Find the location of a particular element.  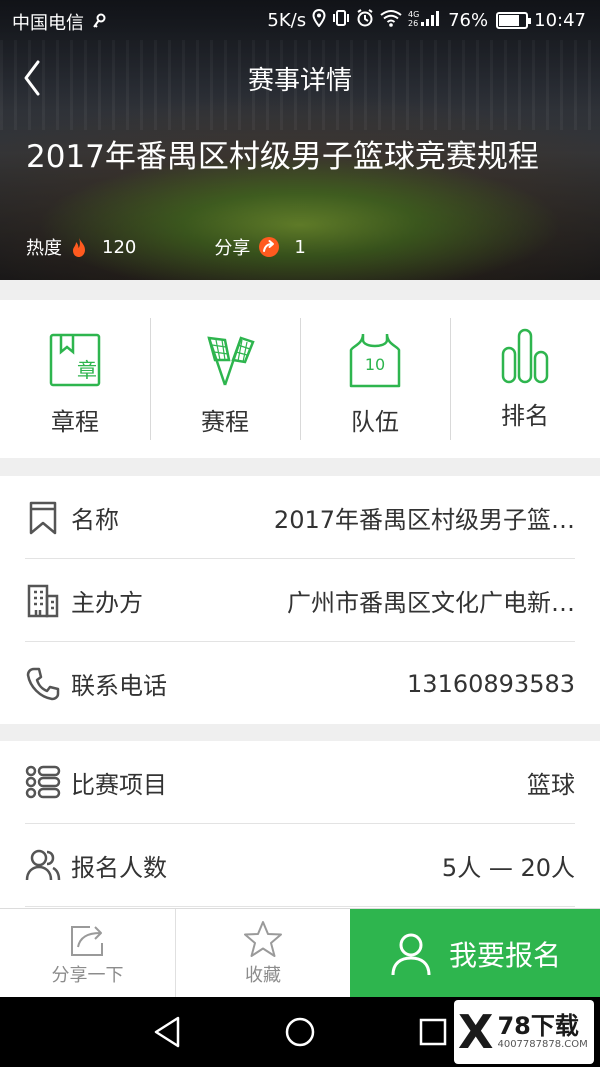

detail-row-participants: 报名人数 5人 — 20人 is located at coordinates (300, 865).